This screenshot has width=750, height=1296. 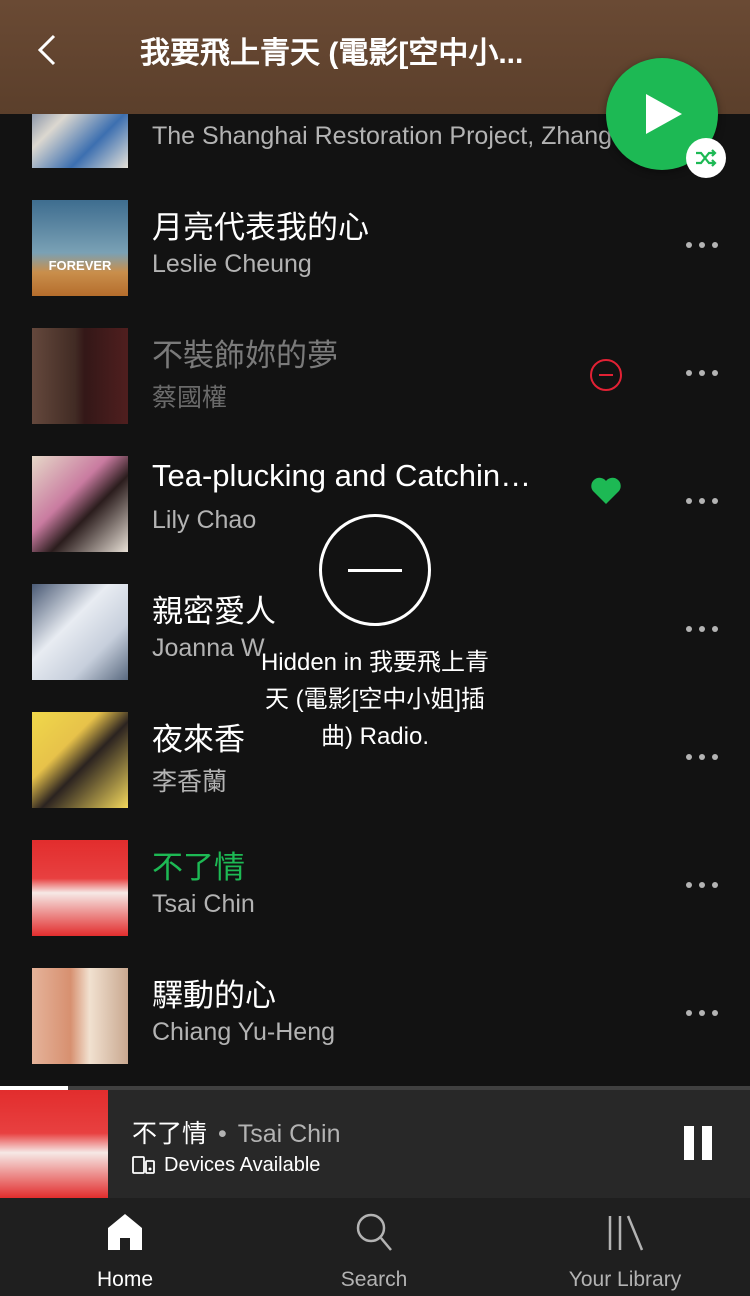 I want to click on devices-label: Devices Available, so click(x=242, y=1165).